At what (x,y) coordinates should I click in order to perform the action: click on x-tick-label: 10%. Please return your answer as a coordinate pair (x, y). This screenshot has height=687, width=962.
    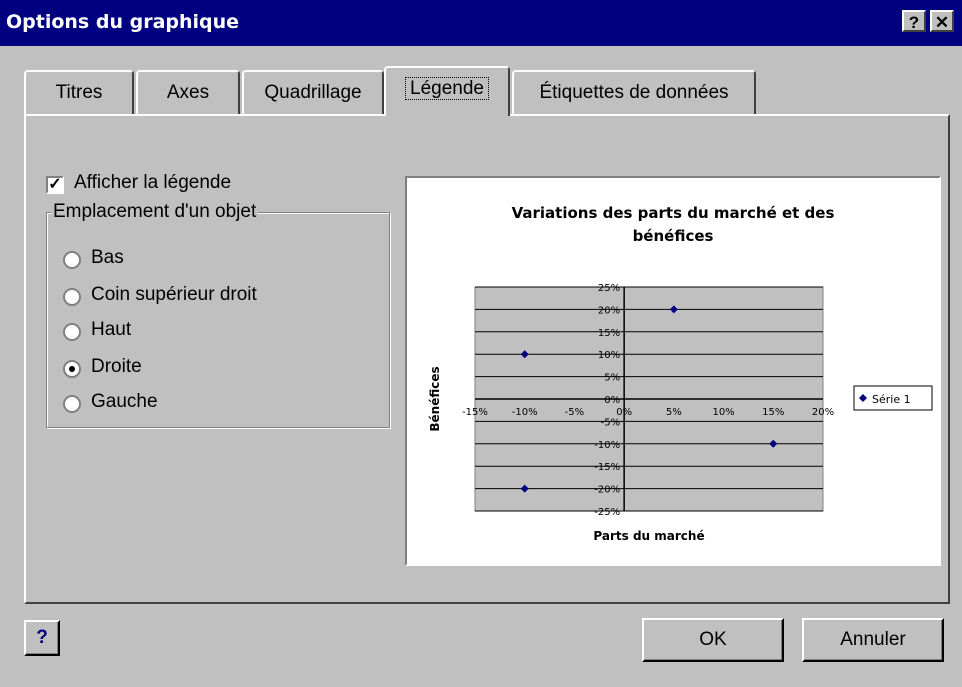
    Looking at the image, I should click on (723, 412).